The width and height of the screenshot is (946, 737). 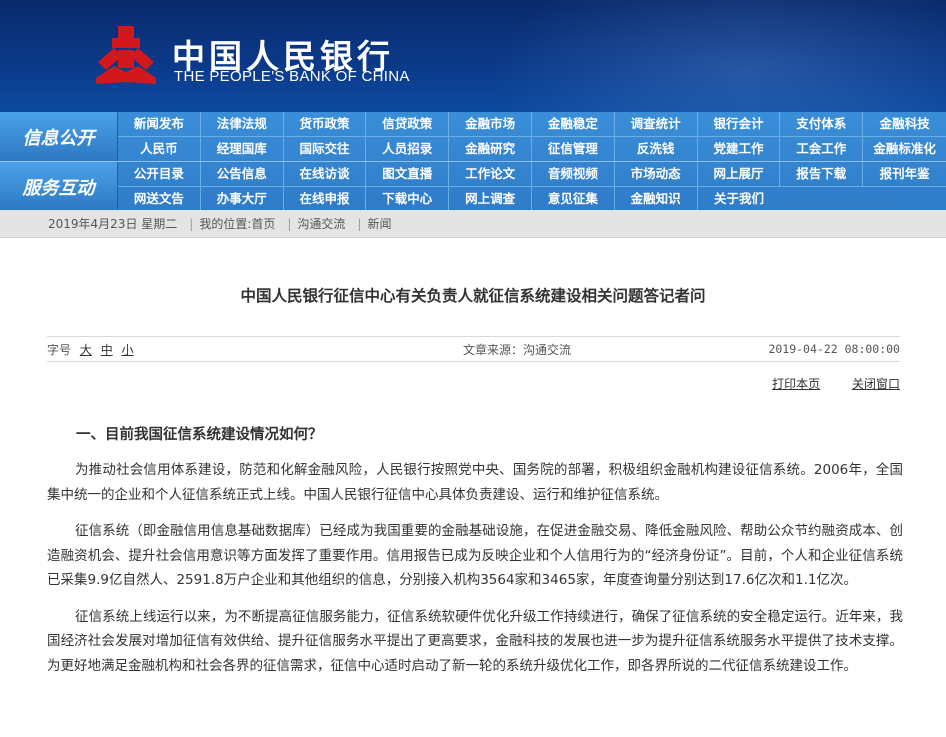 I want to click on nav-item: 货币政策, so click(x=325, y=124).